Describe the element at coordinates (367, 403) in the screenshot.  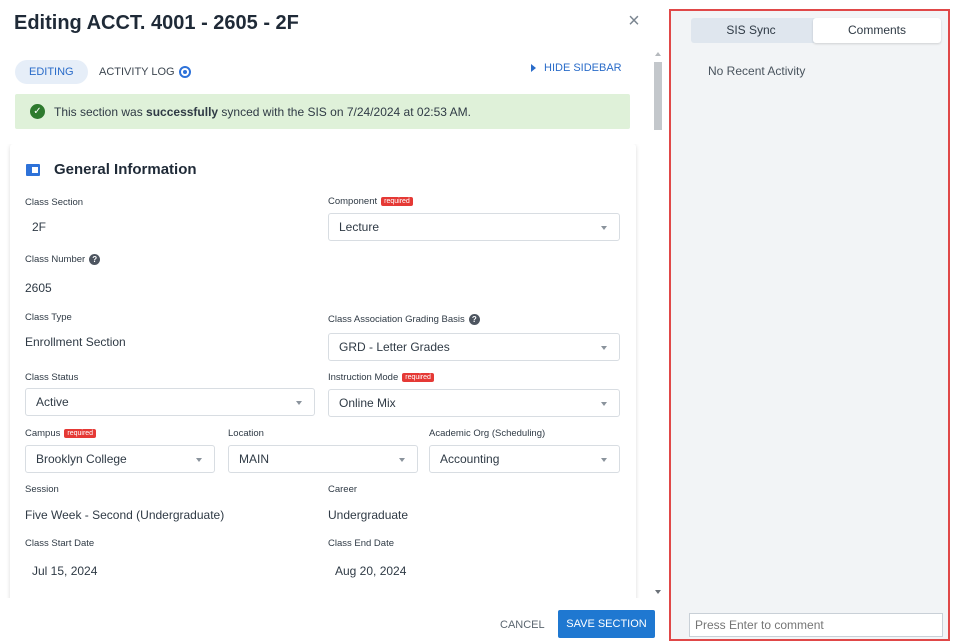
I see `instruction-mode-select-value: Online Mix` at that location.